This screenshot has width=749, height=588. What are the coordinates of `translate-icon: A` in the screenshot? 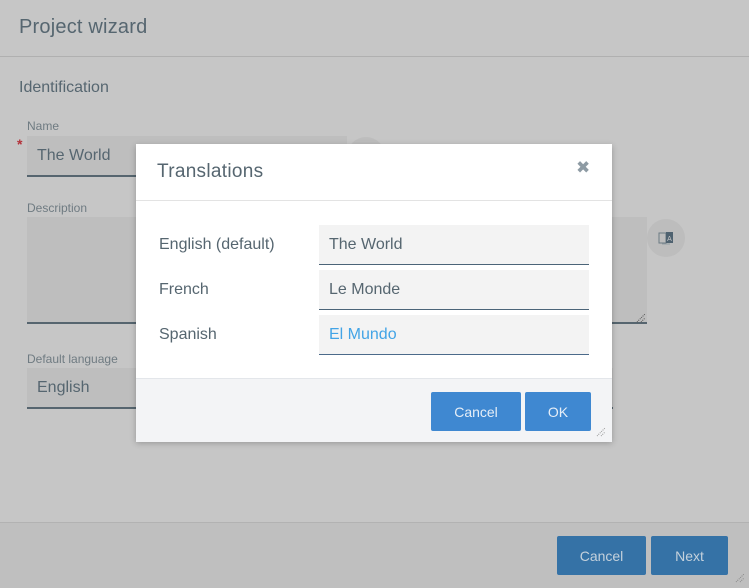 It's located at (665, 238).